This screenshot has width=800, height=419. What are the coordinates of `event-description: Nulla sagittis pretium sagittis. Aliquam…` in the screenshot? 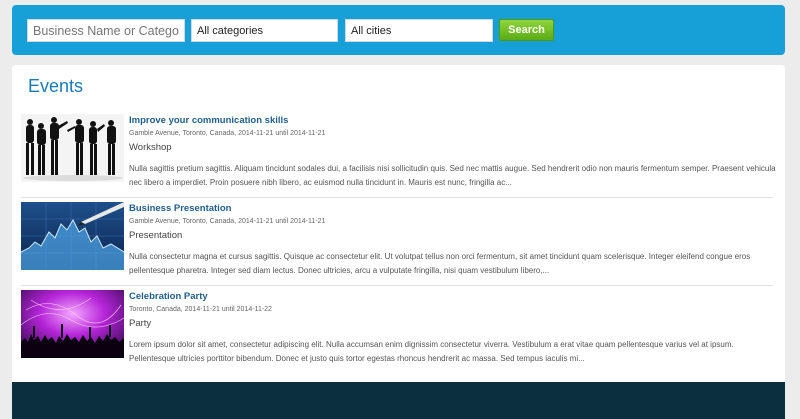 It's located at (452, 175).